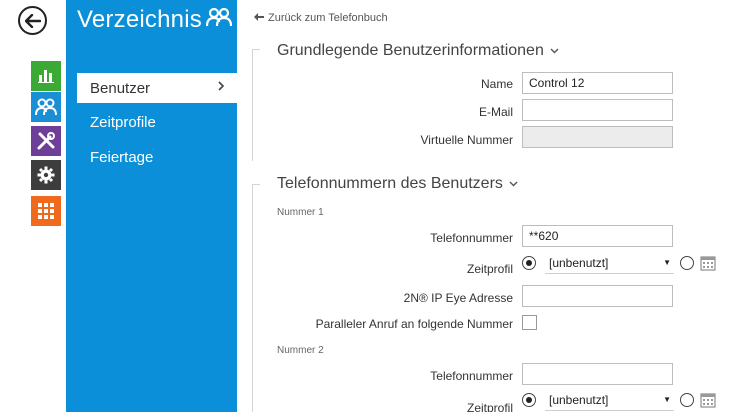 The image size is (753, 412). Describe the element at coordinates (687, 400) in the screenshot. I see `profile-2-radio-calendar` at that location.